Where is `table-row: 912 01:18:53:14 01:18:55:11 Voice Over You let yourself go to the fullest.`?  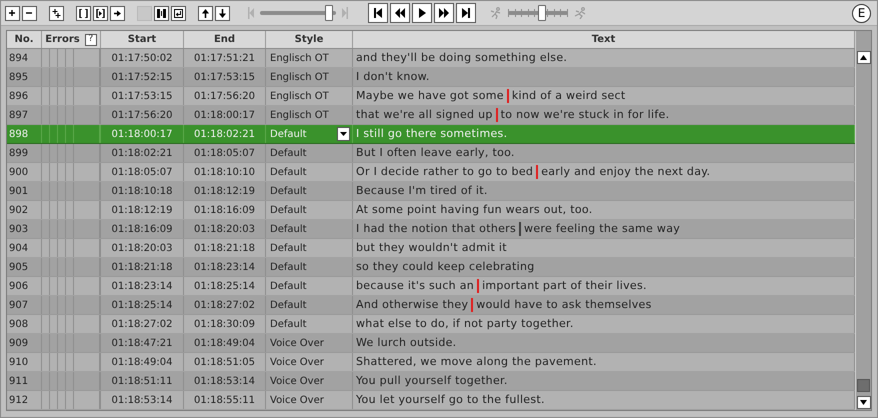
table-row: 912 01:18:53:14 01:18:55:11 Voice Over You let yourself go to the fullest. is located at coordinates (431, 400).